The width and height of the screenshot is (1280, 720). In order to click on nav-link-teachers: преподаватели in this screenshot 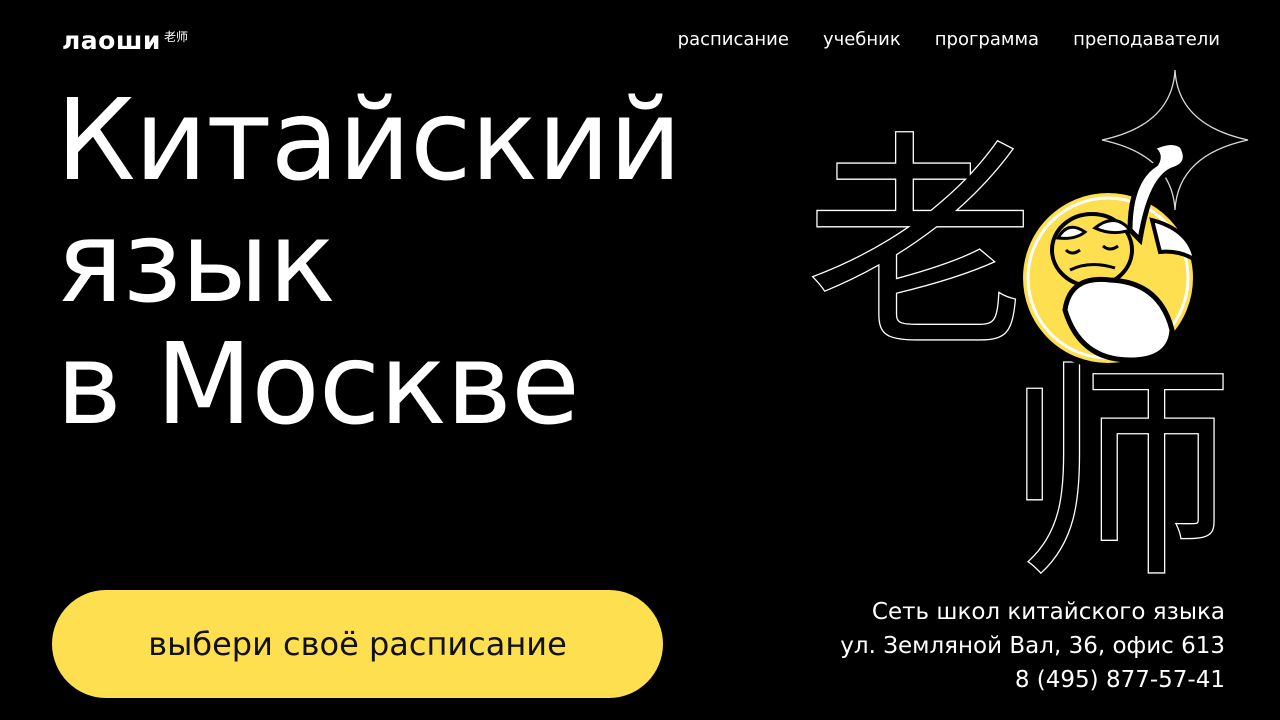, I will do `click(1146, 40)`.